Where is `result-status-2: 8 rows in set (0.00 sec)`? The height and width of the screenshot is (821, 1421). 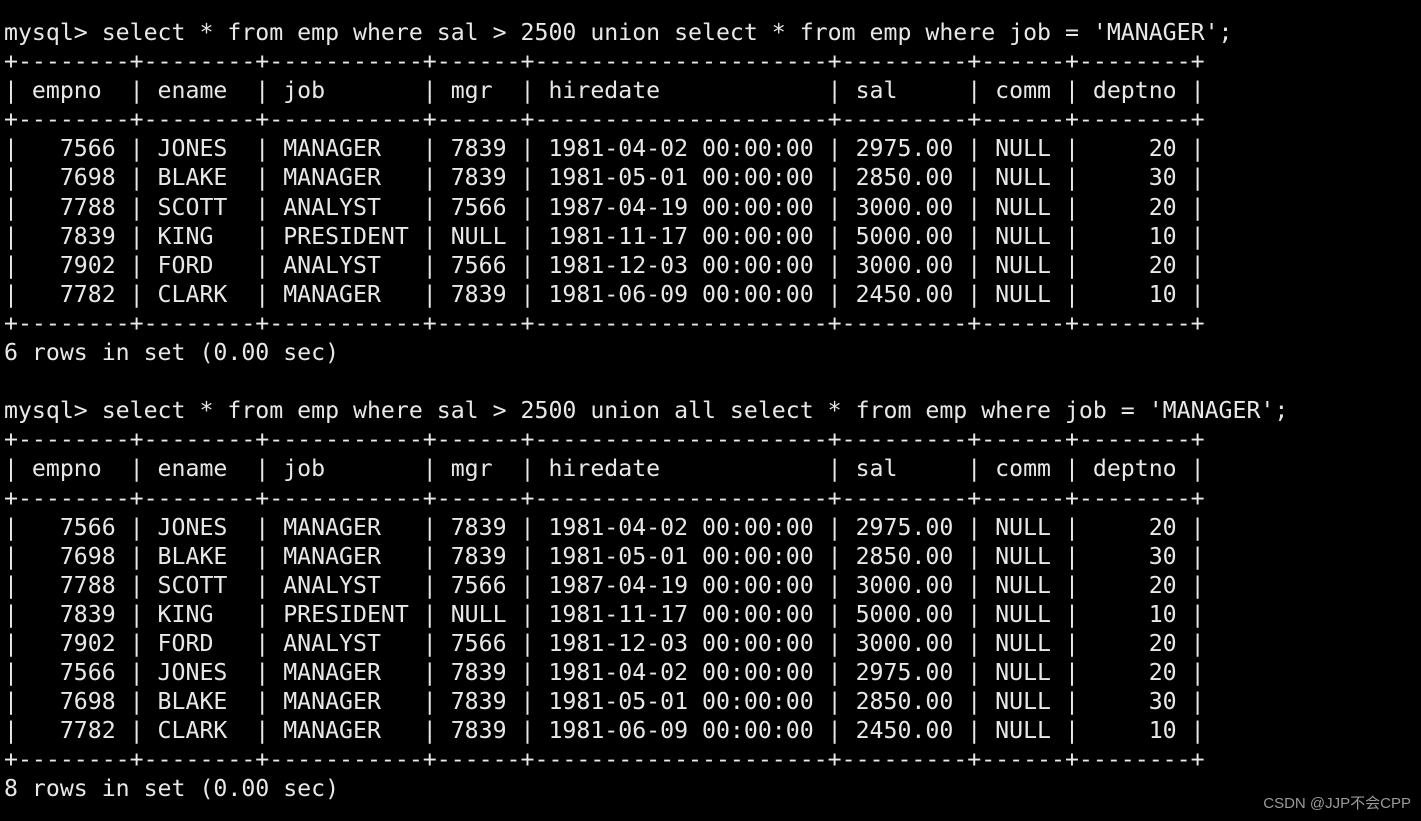 result-status-2: 8 rows in set (0.00 sec) is located at coordinates (172, 789).